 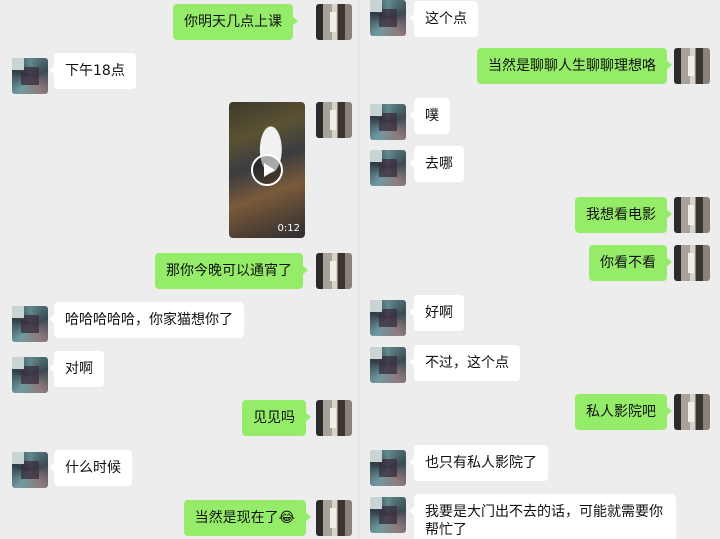 I want to click on video-duration: 0:12, so click(x=288, y=228).